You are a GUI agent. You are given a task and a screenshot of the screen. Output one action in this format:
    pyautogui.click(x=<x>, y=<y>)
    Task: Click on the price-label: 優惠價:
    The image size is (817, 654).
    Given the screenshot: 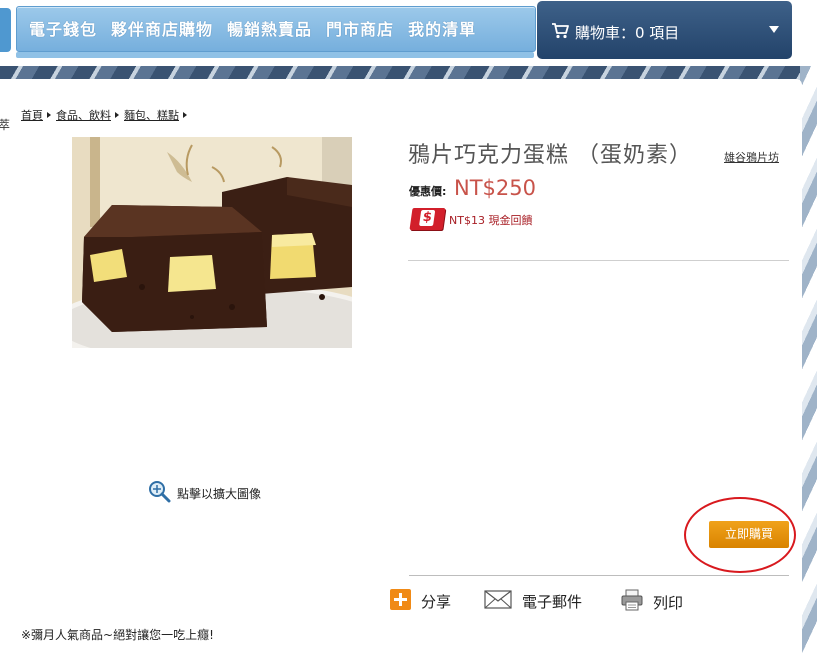 What is the action you would take?
    pyautogui.click(x=428, y=191)
    